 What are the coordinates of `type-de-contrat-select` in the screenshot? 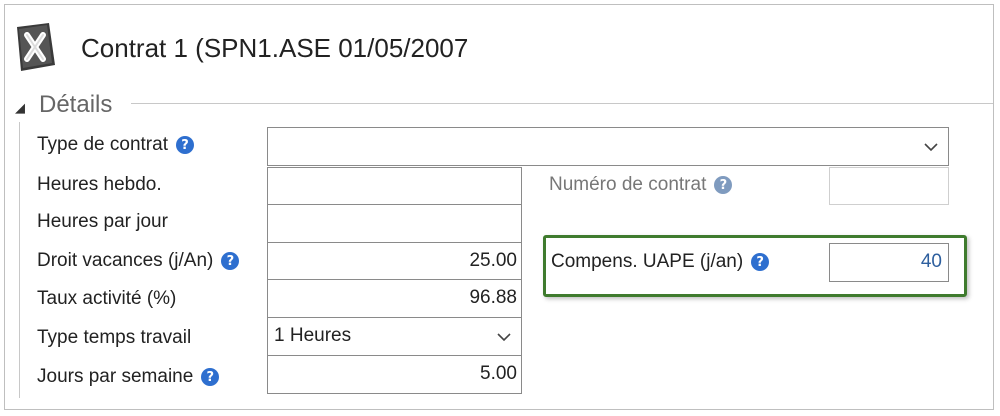 It's located at (608, 146).